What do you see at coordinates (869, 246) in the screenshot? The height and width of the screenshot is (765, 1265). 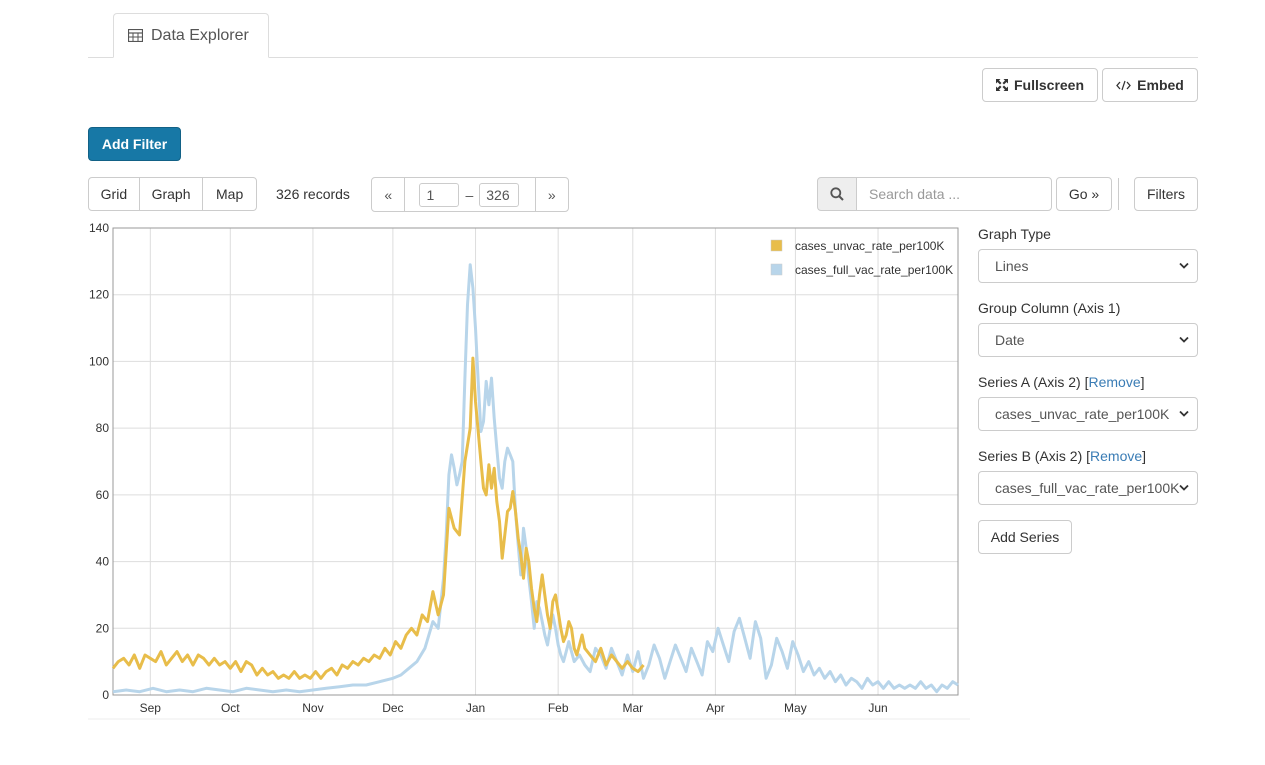 I see `legend-label: cases_unvac_rate_per100K` at bounding box center [869, 246].